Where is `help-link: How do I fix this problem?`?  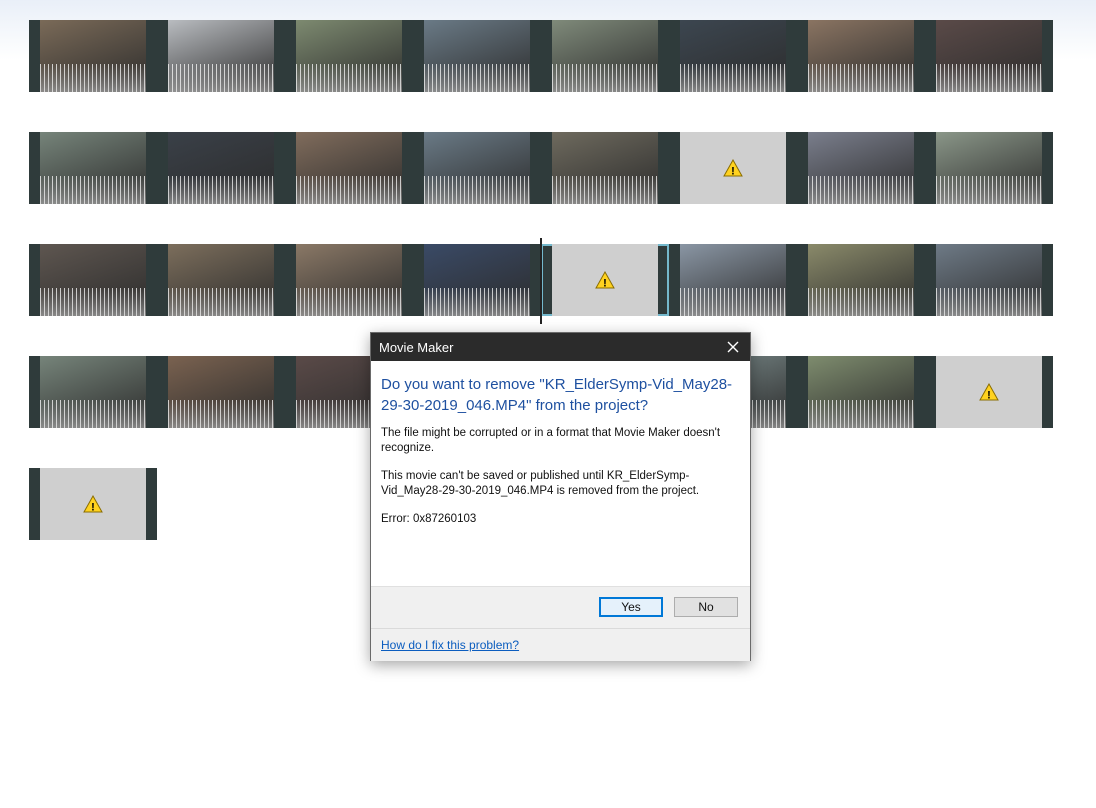
help-link: How do I fix this problem? is located at coordinates (450, 645).